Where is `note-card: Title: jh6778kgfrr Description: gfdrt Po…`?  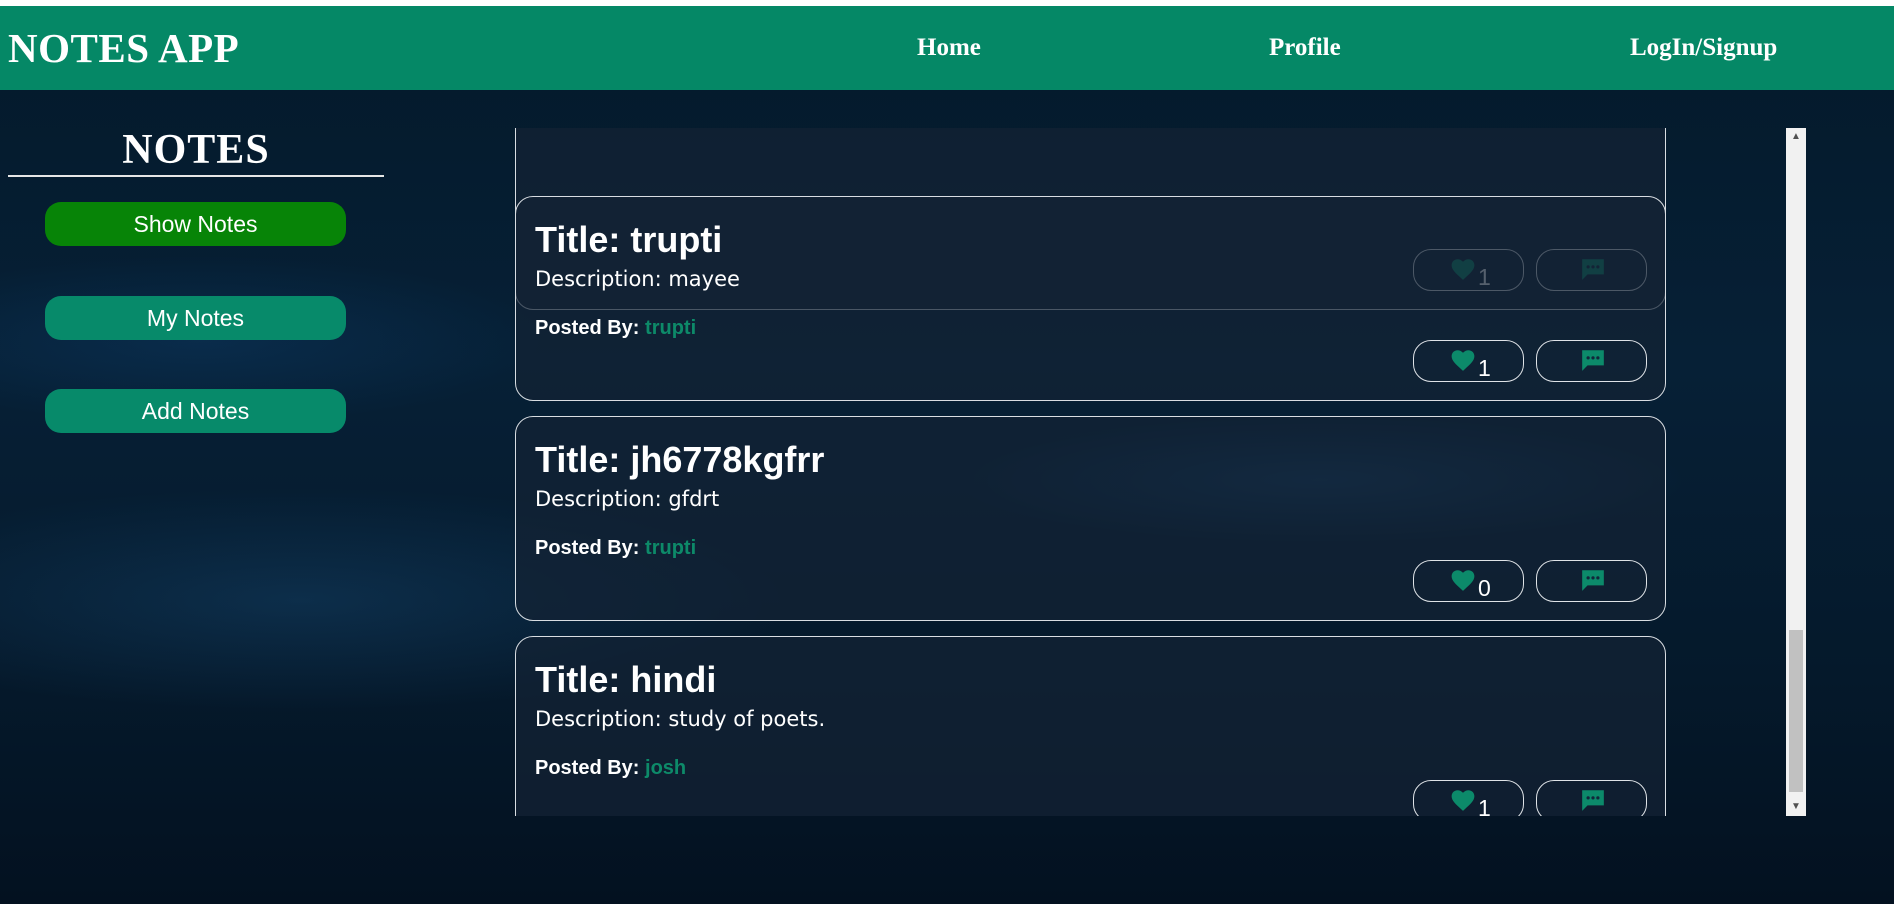 note-card: Title: jh6778kgfrr Description: gfdrt Po… is located at coordinates (1090, 518).